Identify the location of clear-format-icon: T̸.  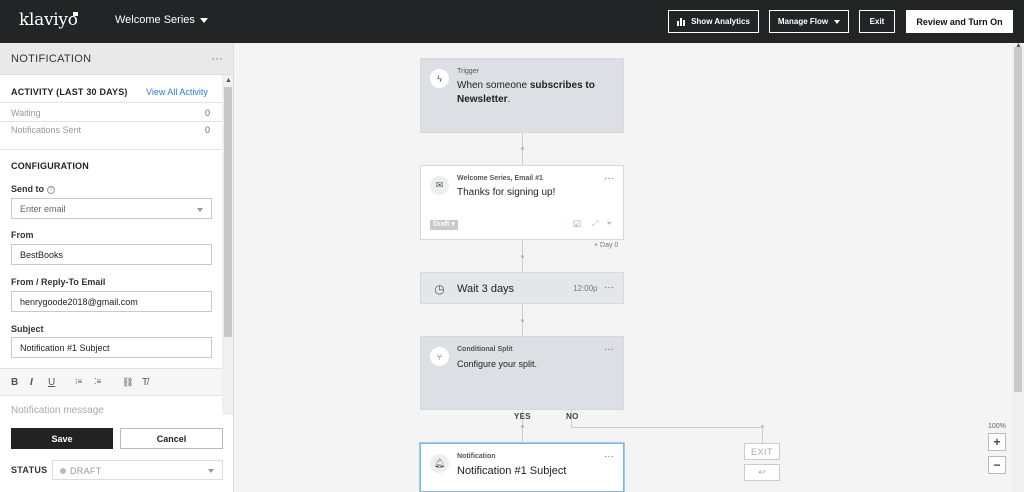
(145, 382).